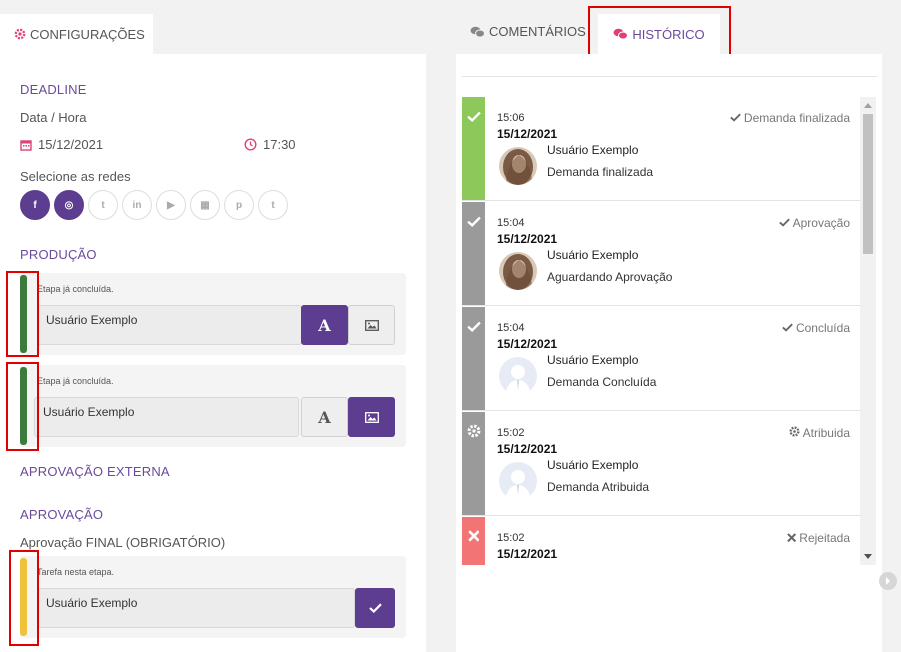  What do you see at coordinates (75, 176) in the screenshot?
I see `networks-label: Selecione as redes` at bounding box center [75, 176].